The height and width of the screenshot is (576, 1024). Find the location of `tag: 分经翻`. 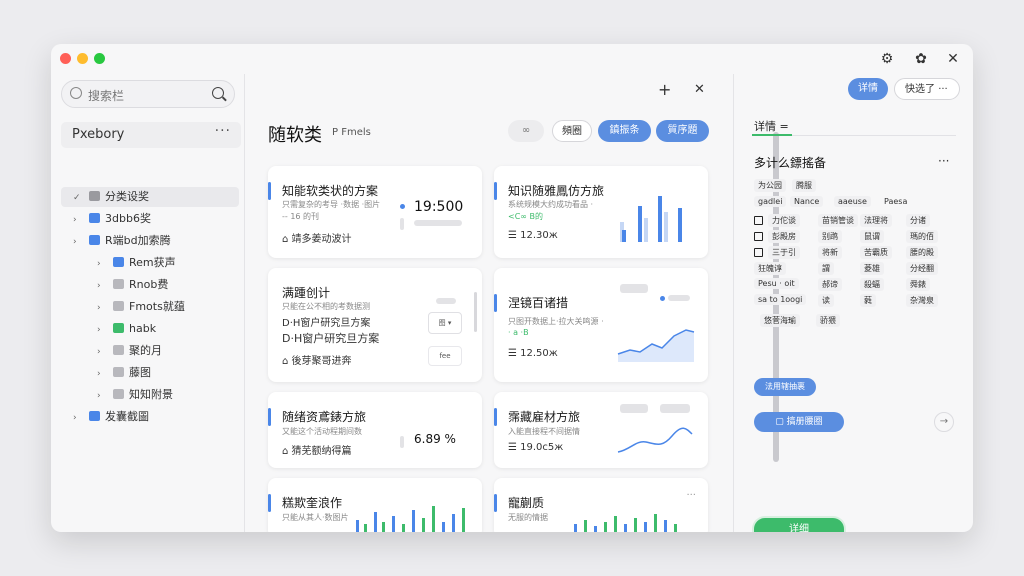

tag: 分经翻 is located at coordinates (922, 268).